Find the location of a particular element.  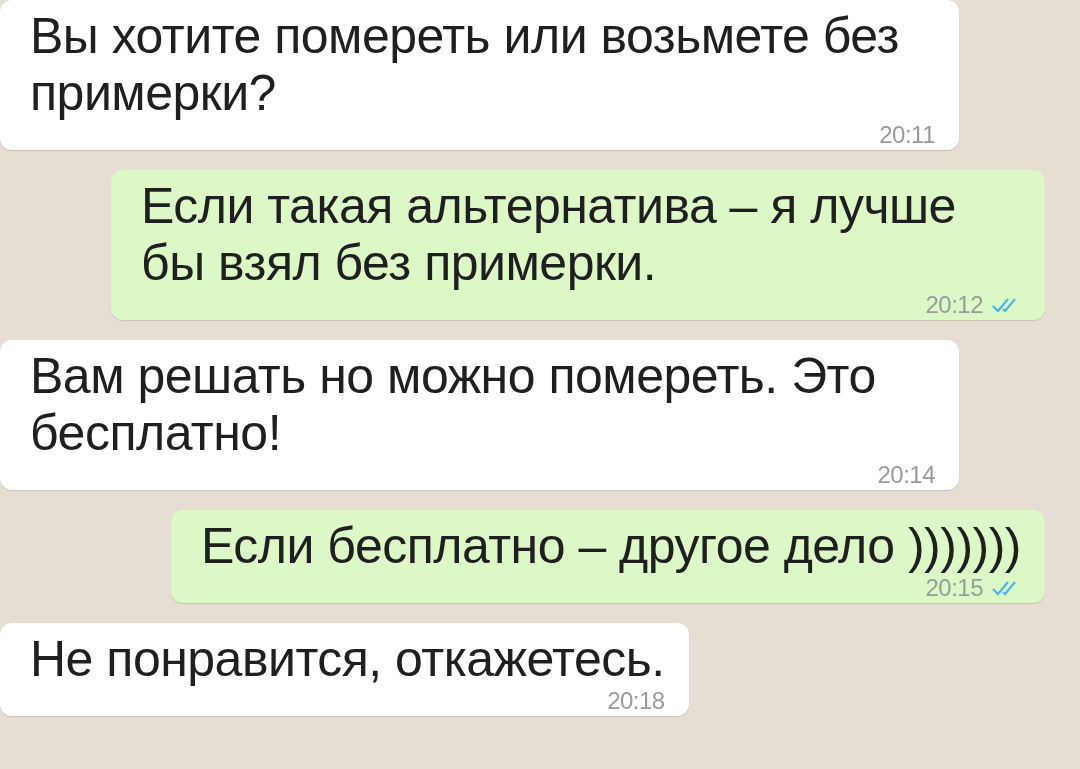

message-text: Если бесплатно – другое дело ))))))) is located at coordinates (611, 546).